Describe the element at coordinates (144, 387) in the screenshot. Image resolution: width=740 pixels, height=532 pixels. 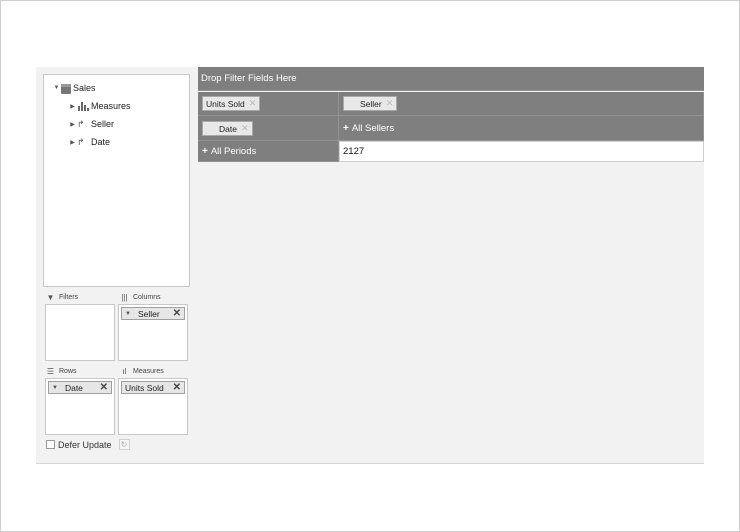
I see `chip-label: Units Sold` at that location.